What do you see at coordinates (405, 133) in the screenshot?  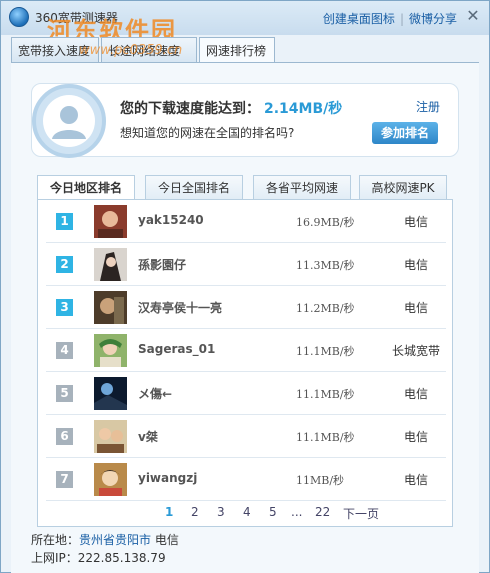 I see `join-ranking-button: 参加排名` at bounding box center [405, 133].